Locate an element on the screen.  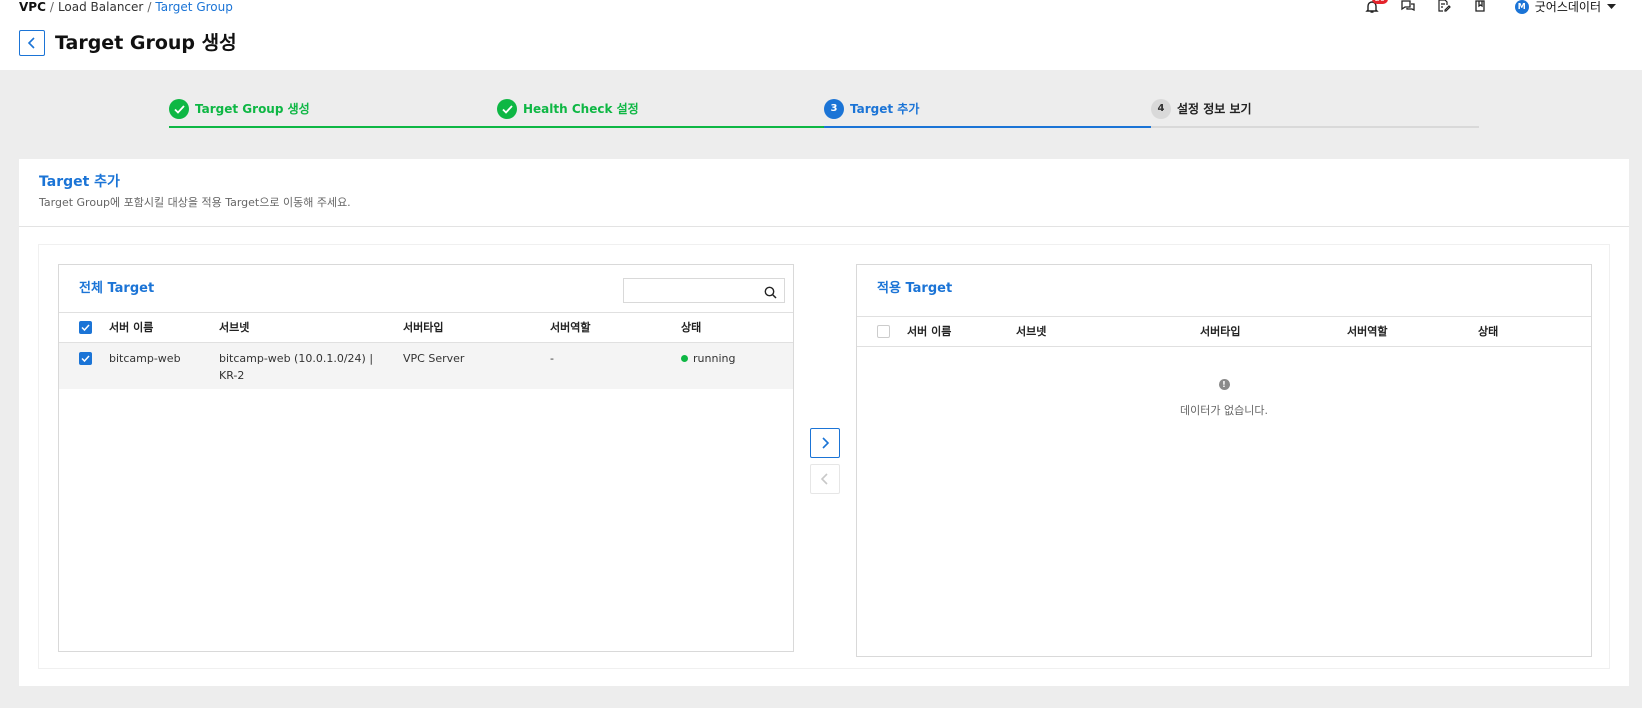
notification-count-badge: 20 is located at coordinates (1379, 2).